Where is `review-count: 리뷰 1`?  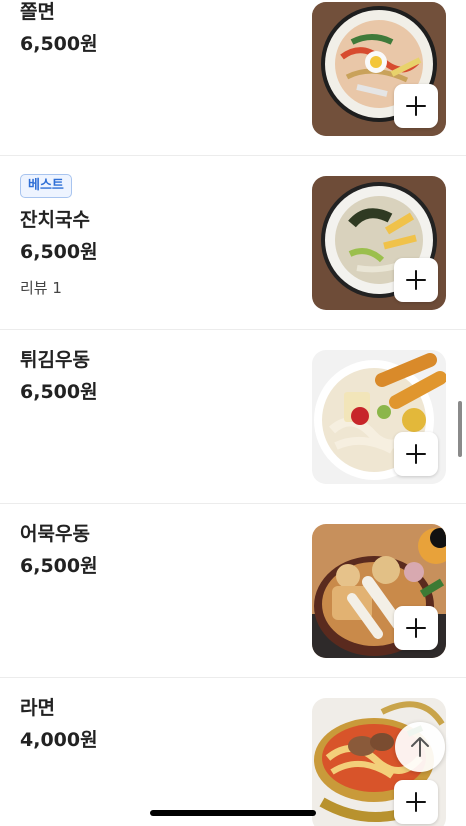 review-count: 리뷰 1 is located at coordinates (155, 288).